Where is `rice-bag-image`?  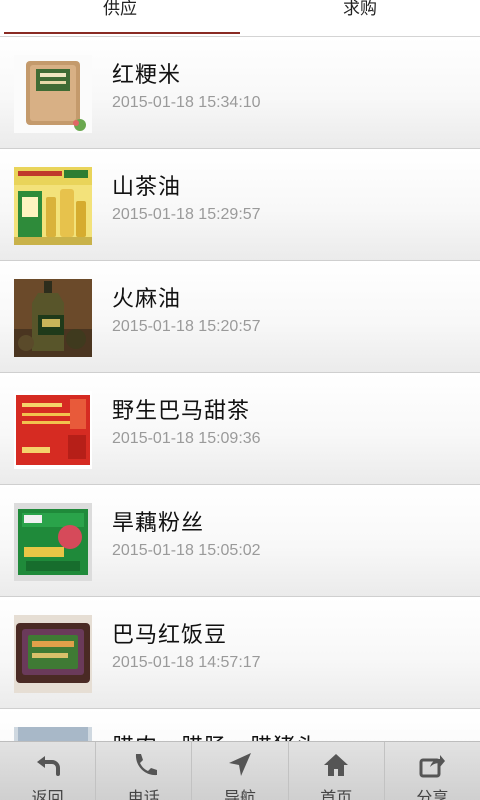 rice-bag-image is located at coordinates (53, 94).